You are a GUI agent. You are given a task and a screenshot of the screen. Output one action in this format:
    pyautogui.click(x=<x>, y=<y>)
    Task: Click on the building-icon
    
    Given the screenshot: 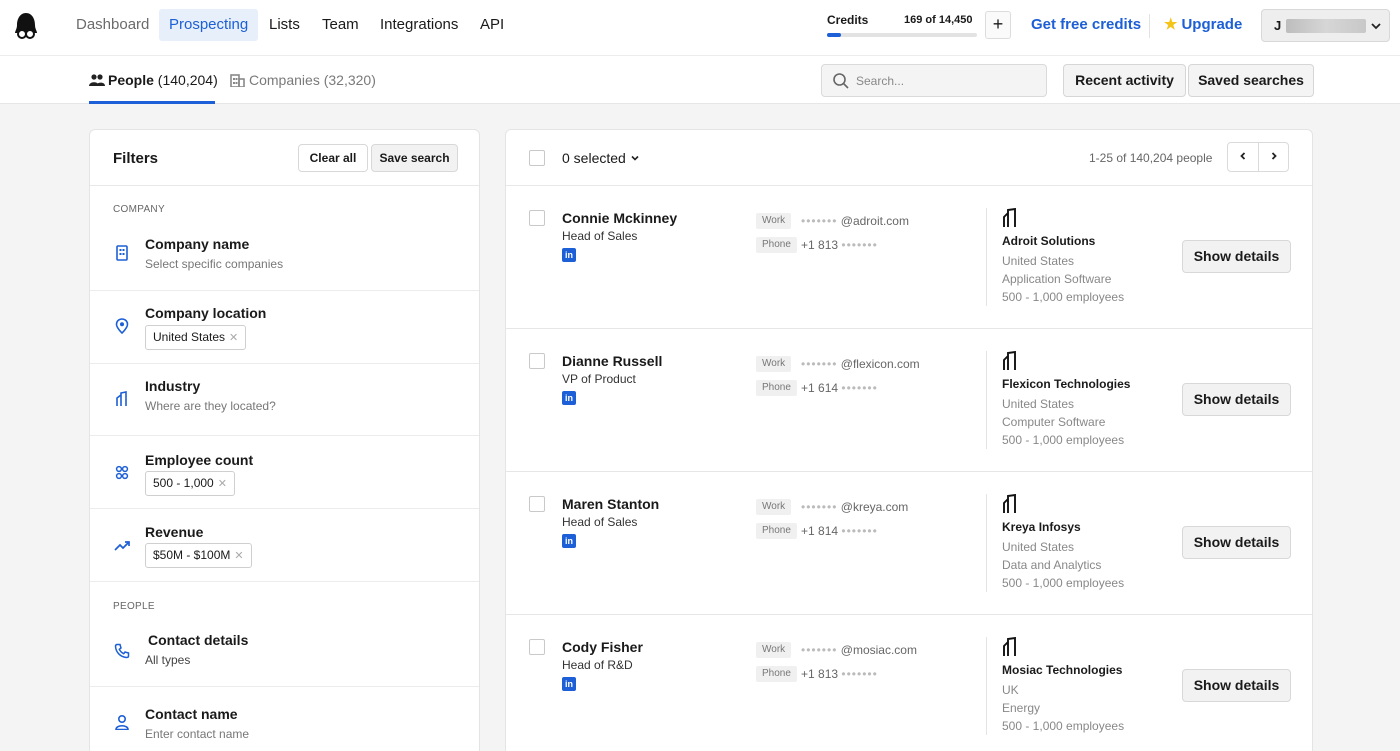 What is the action you would take?
    pyautogui.click(x=237, y=81)
    